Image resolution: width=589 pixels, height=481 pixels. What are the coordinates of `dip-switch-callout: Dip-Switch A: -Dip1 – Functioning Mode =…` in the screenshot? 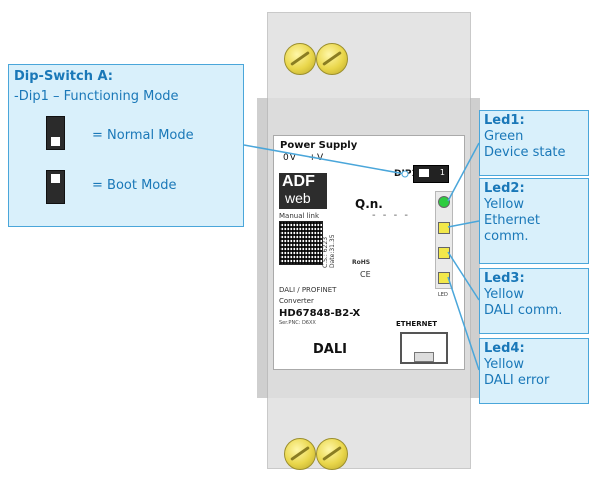 It's located at (126, 145).